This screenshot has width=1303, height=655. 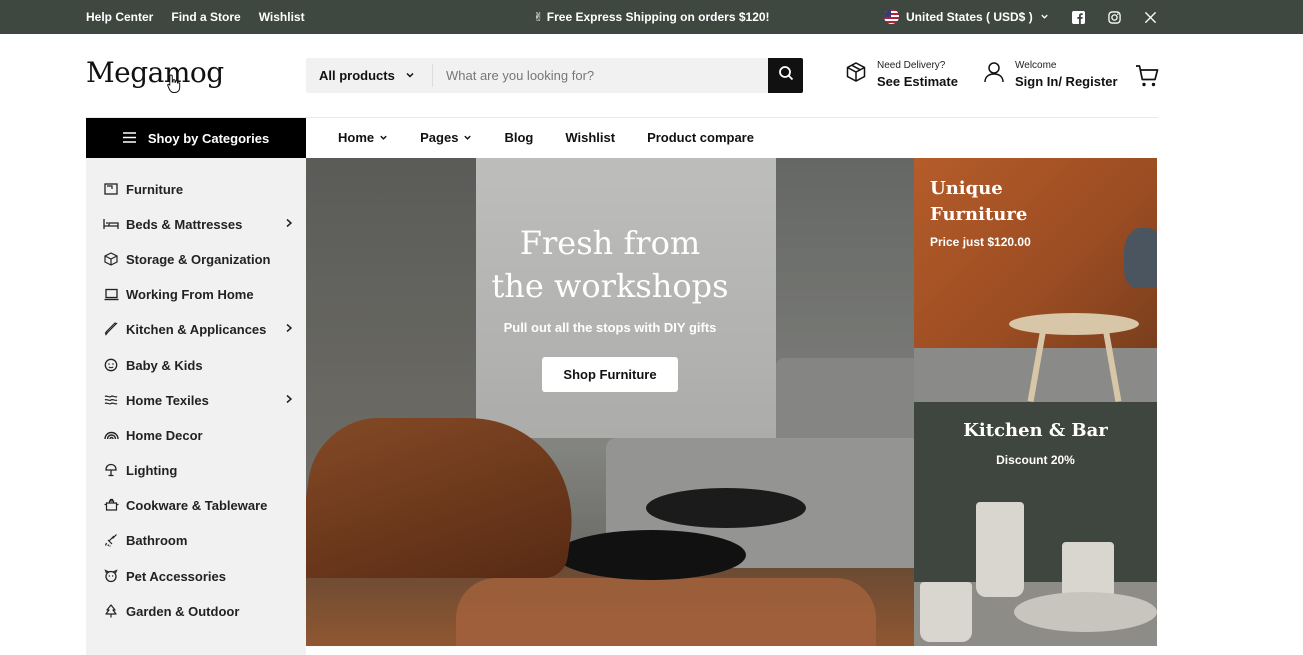 I want to click on promo-subtitle: Discount 20%, so click(x=1035, y=460).